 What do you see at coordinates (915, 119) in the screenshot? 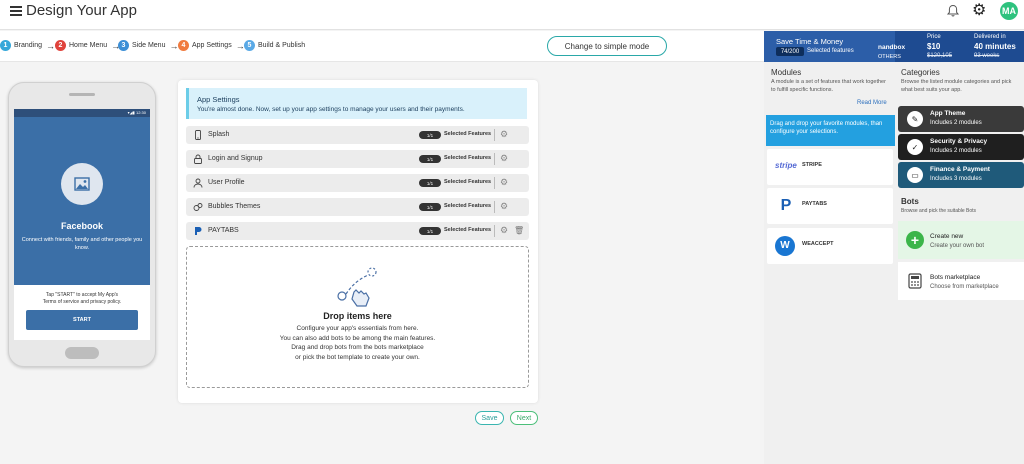
I see `palette-icon: ✎` at bounding box center [915, 119].